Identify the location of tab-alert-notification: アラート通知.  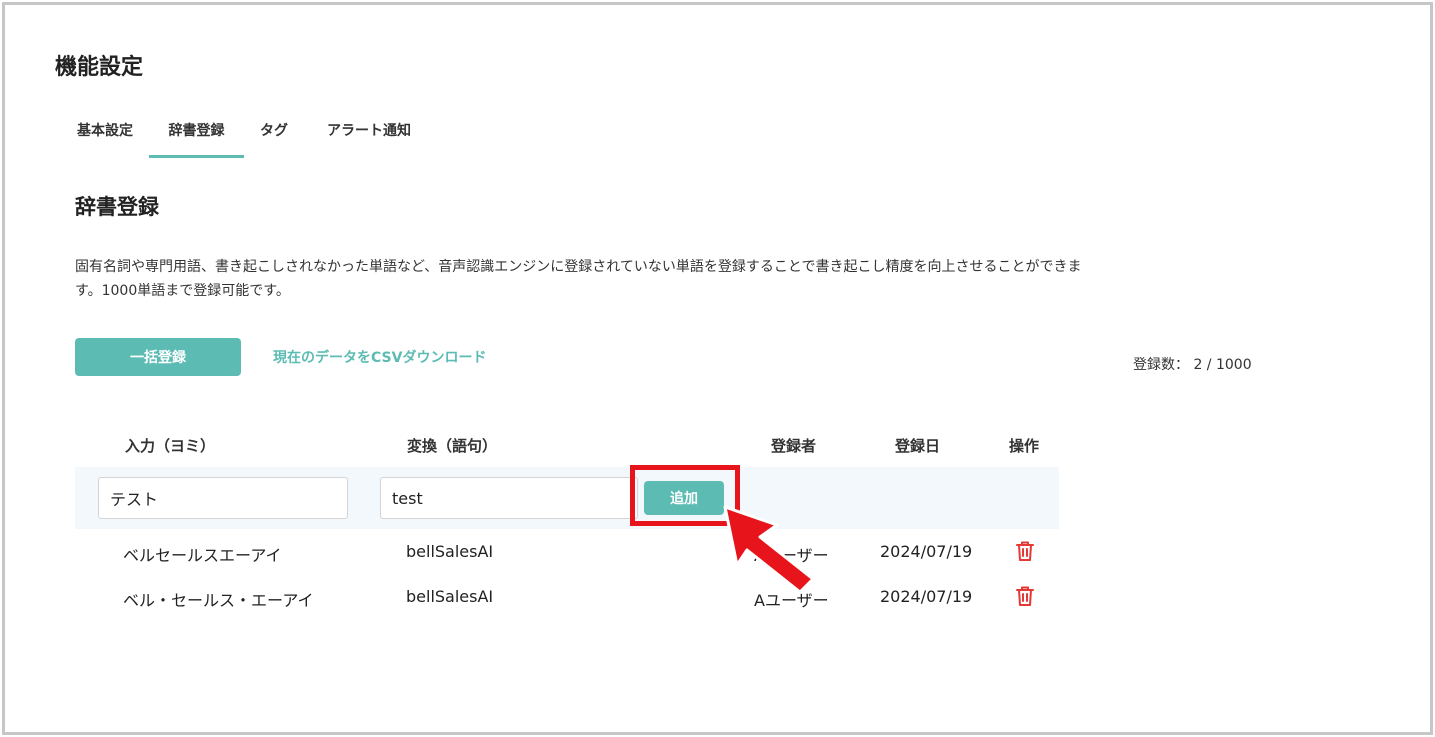
(369, 137).